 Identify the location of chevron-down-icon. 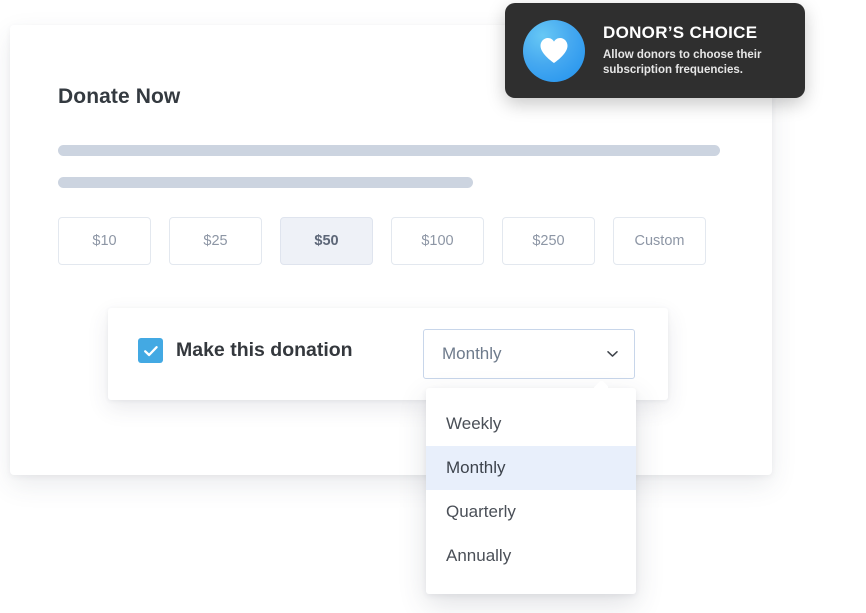
(612, 354).